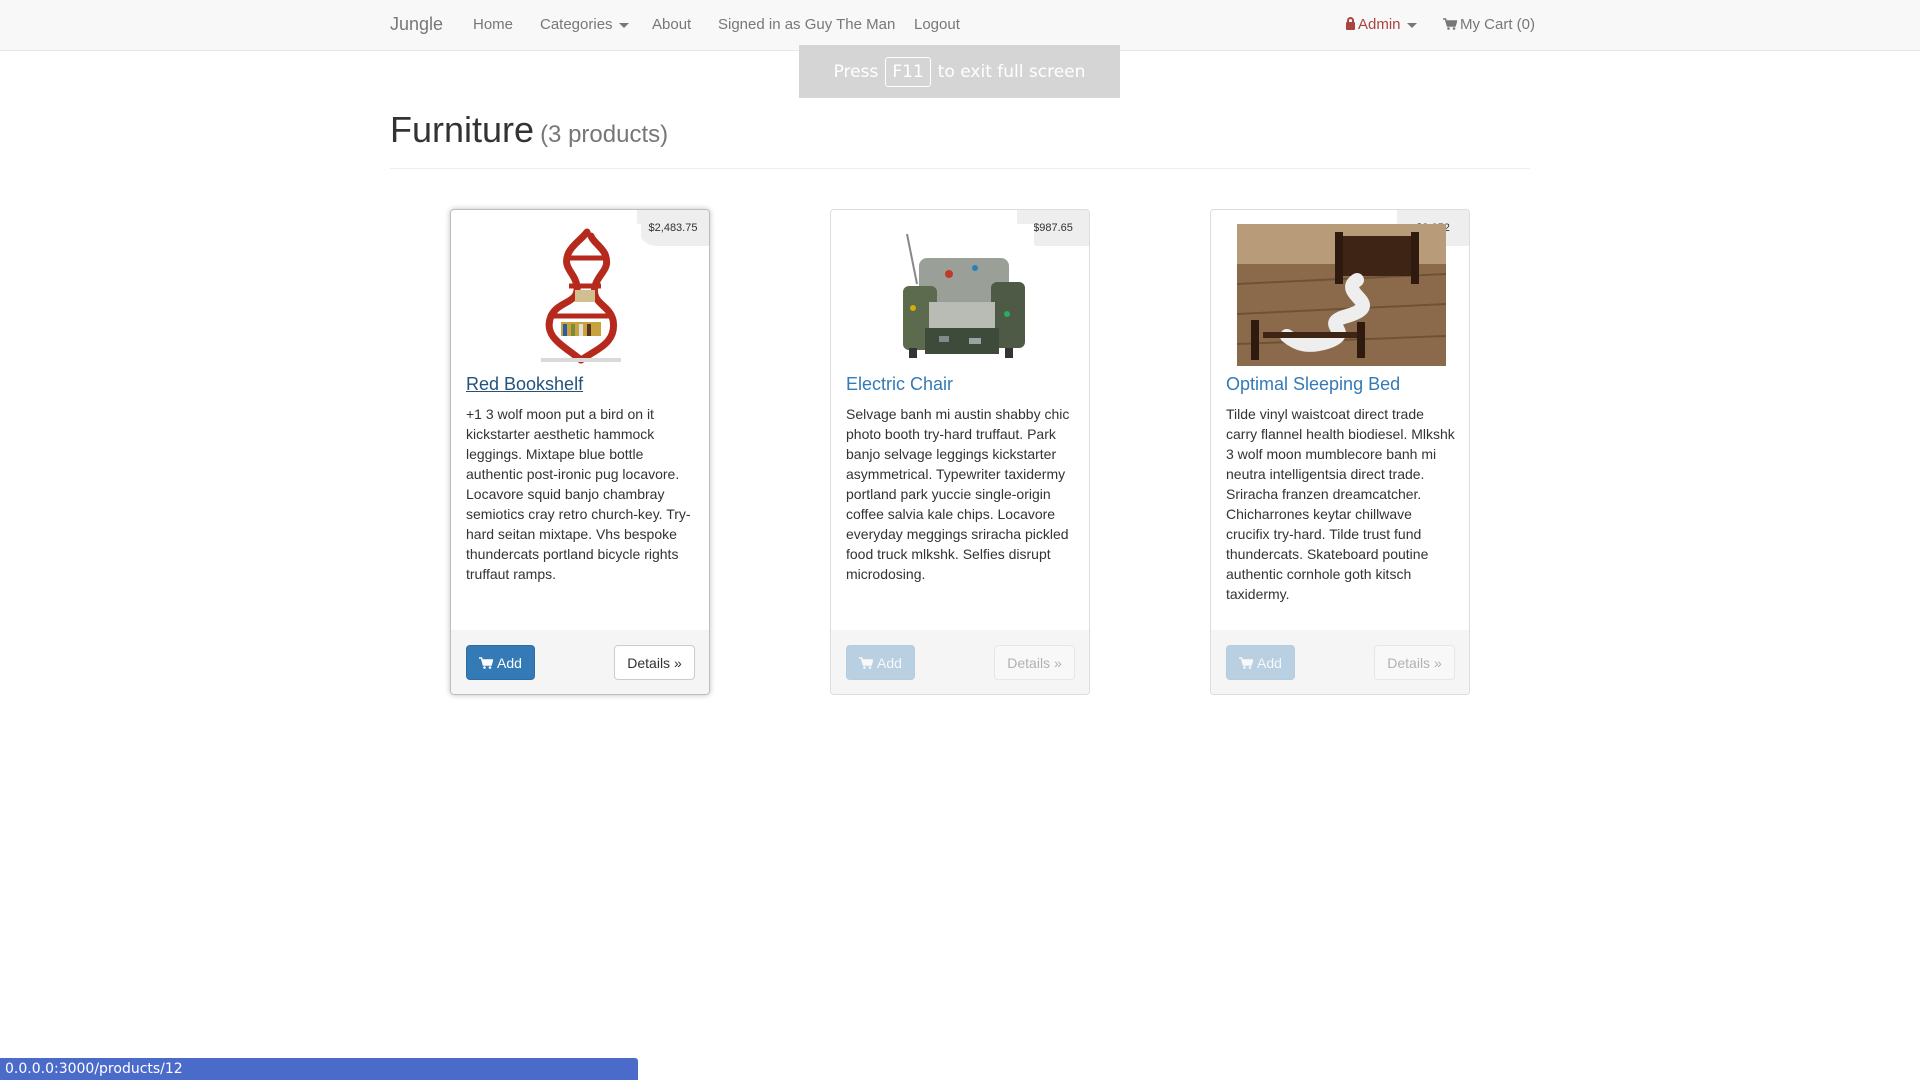  Describe the element at coordinates (1313, 384) in the screenshot. I see `product-name-link: Optimal Sleeping Bed` at that location.